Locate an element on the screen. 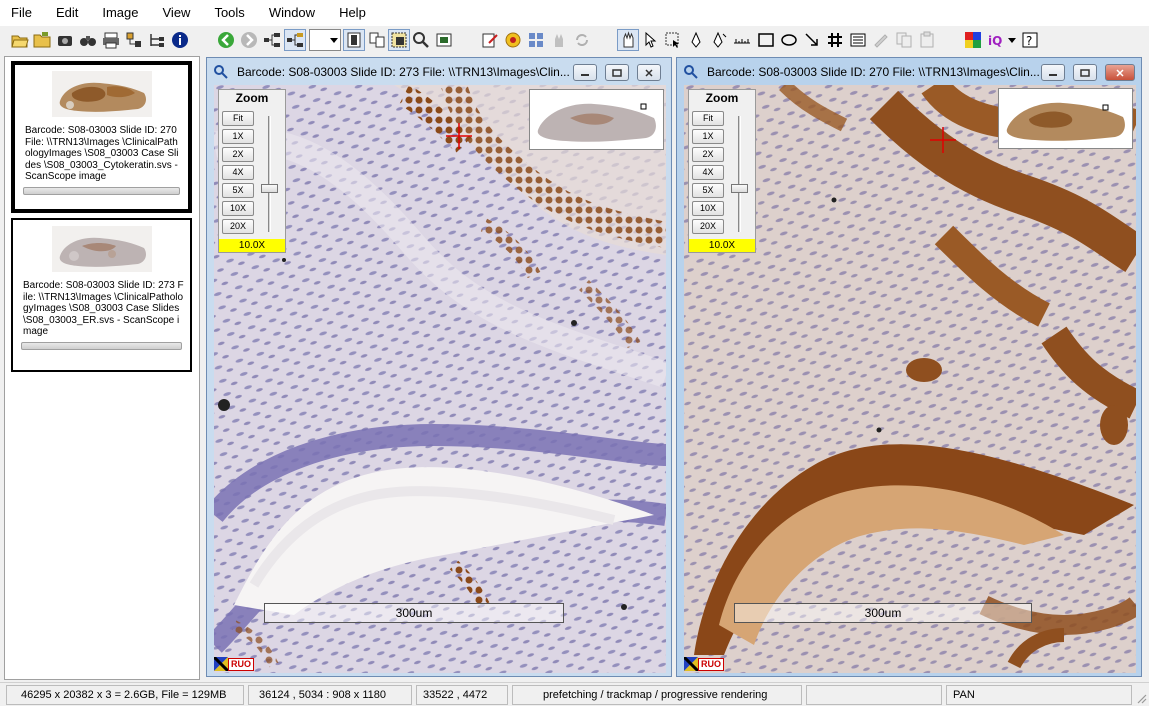  forward-icon is located at coordinates (249, 40).